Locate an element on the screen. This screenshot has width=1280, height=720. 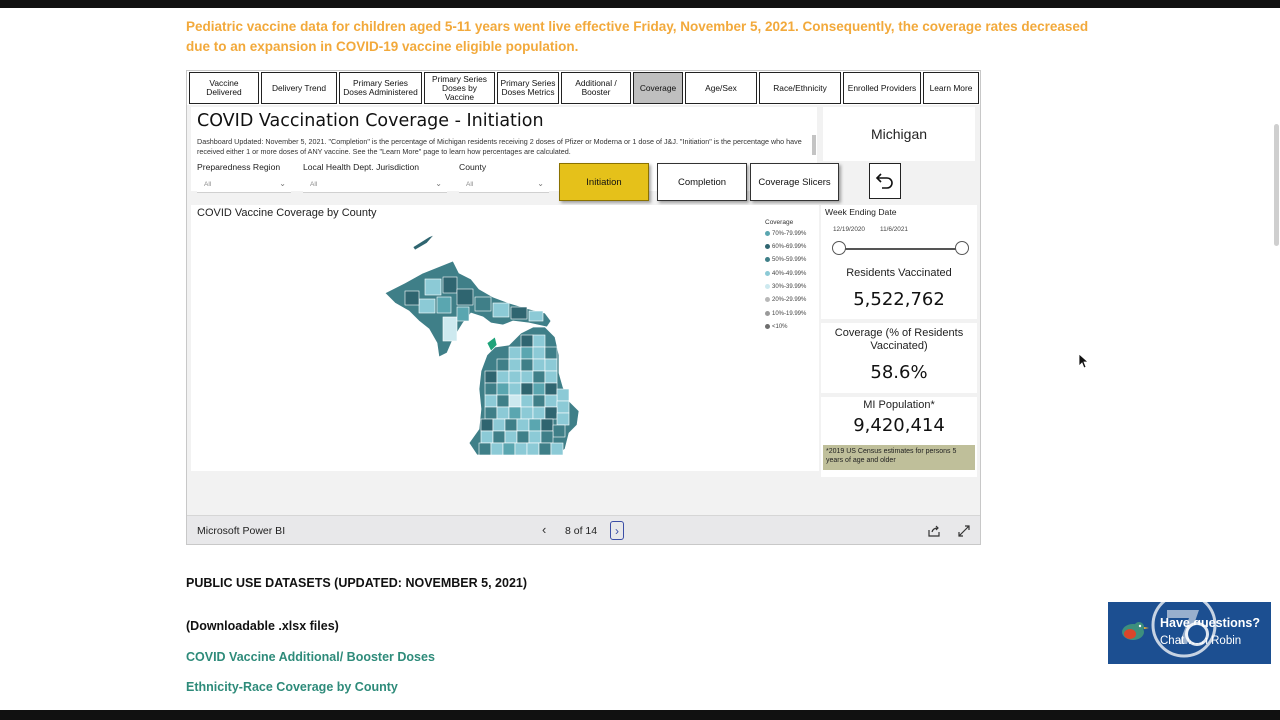
tab-primary-series-doses-metrics: Primary Series Doses Metrics is located at coordinates (528, 88).